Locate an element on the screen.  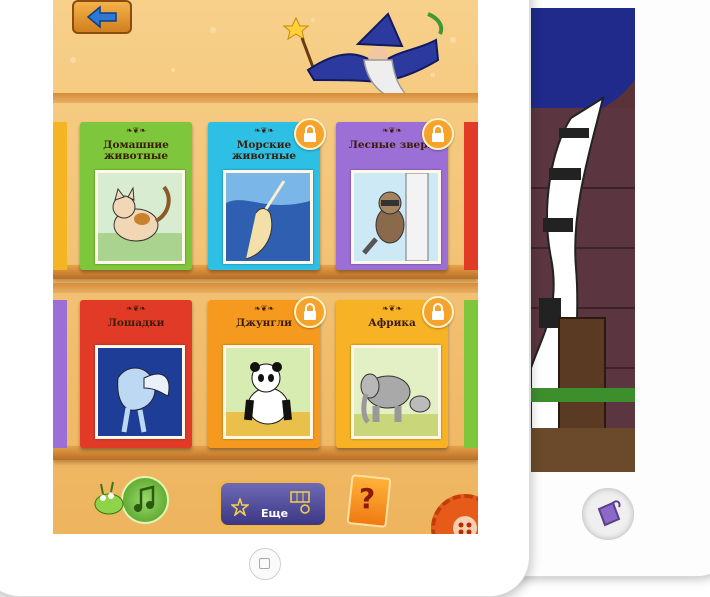
music-button is located at coordinates (145, 500).